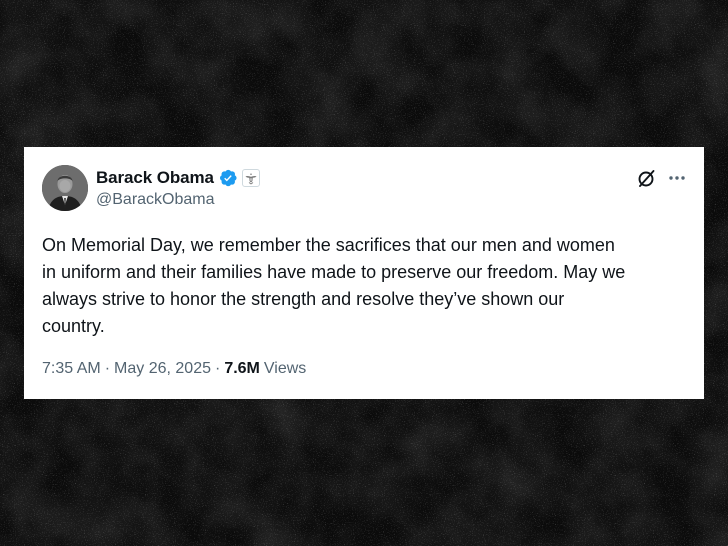  I want to click on tweet-date: May 26, 2025, so click(162, 369).